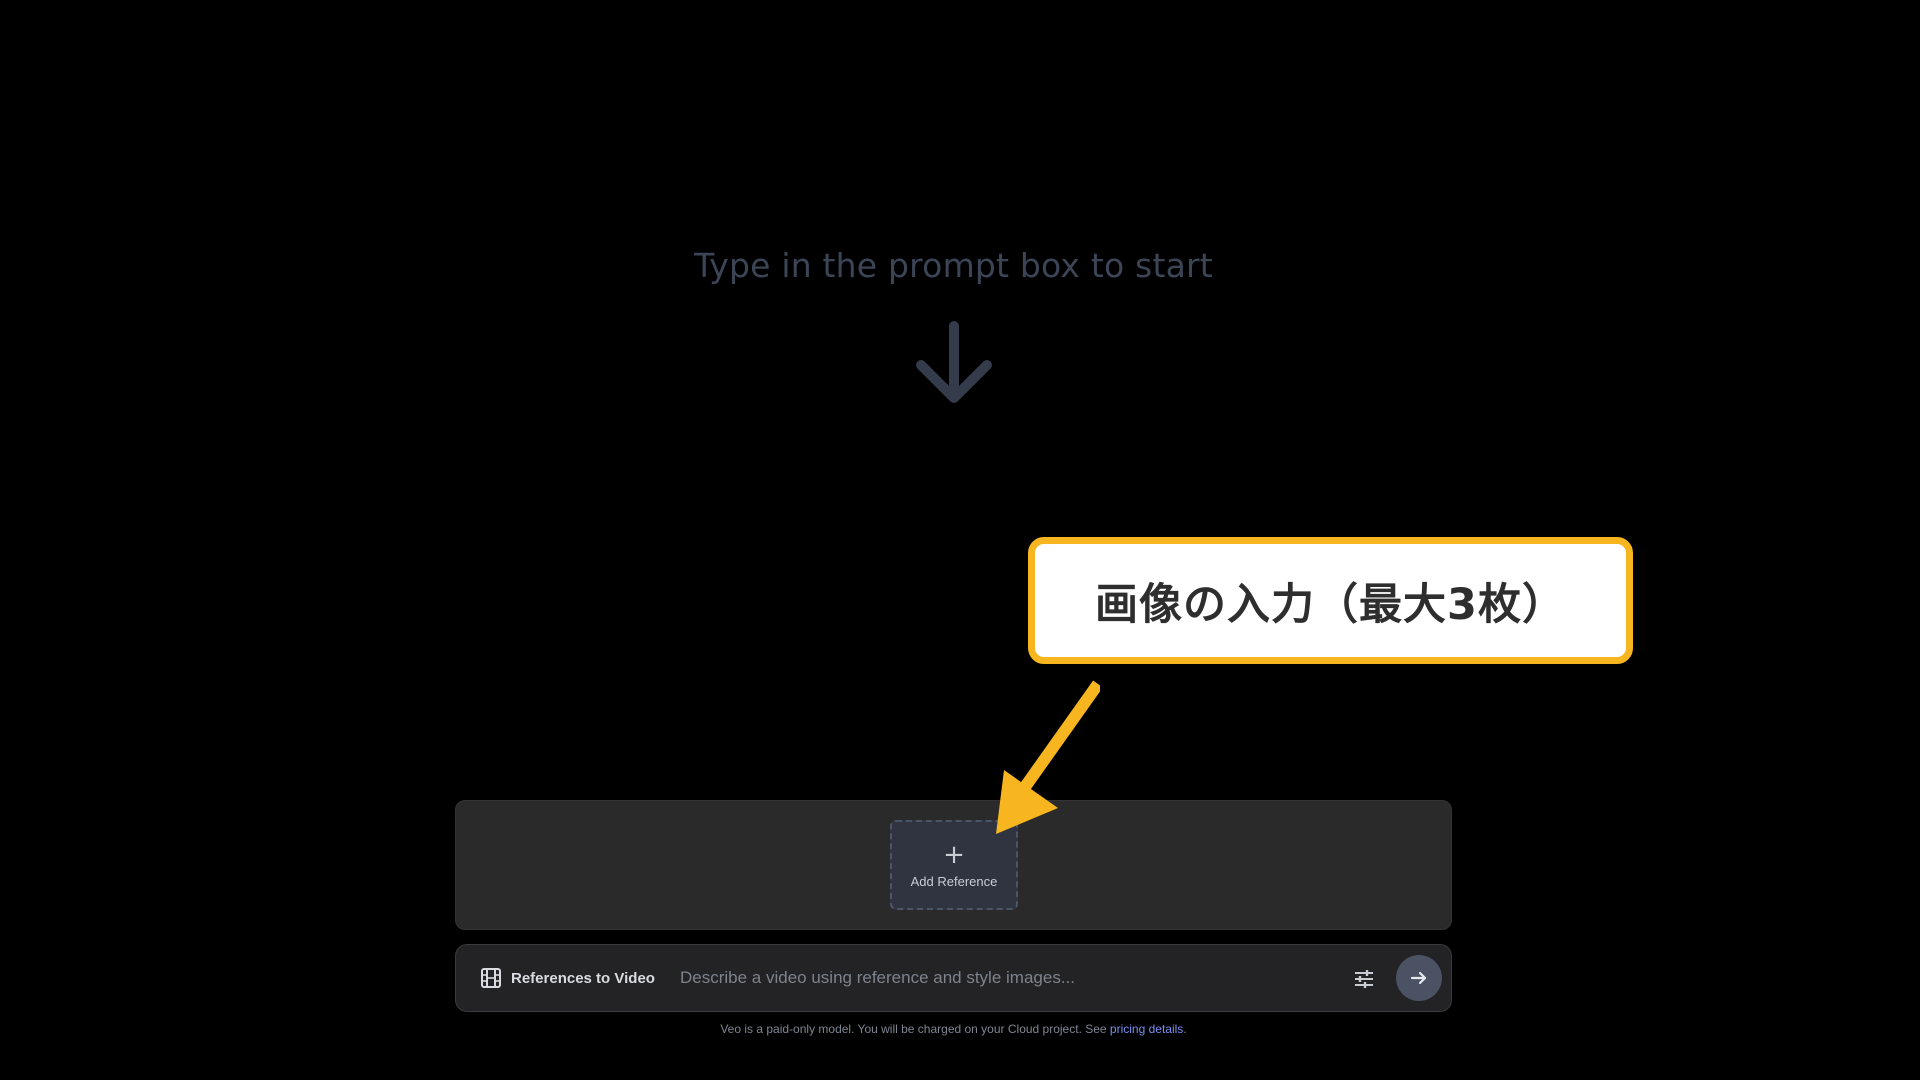 This screenshot has width=1920, height=1080. I want to click on mode-label: References to Video, so click(583, 978).